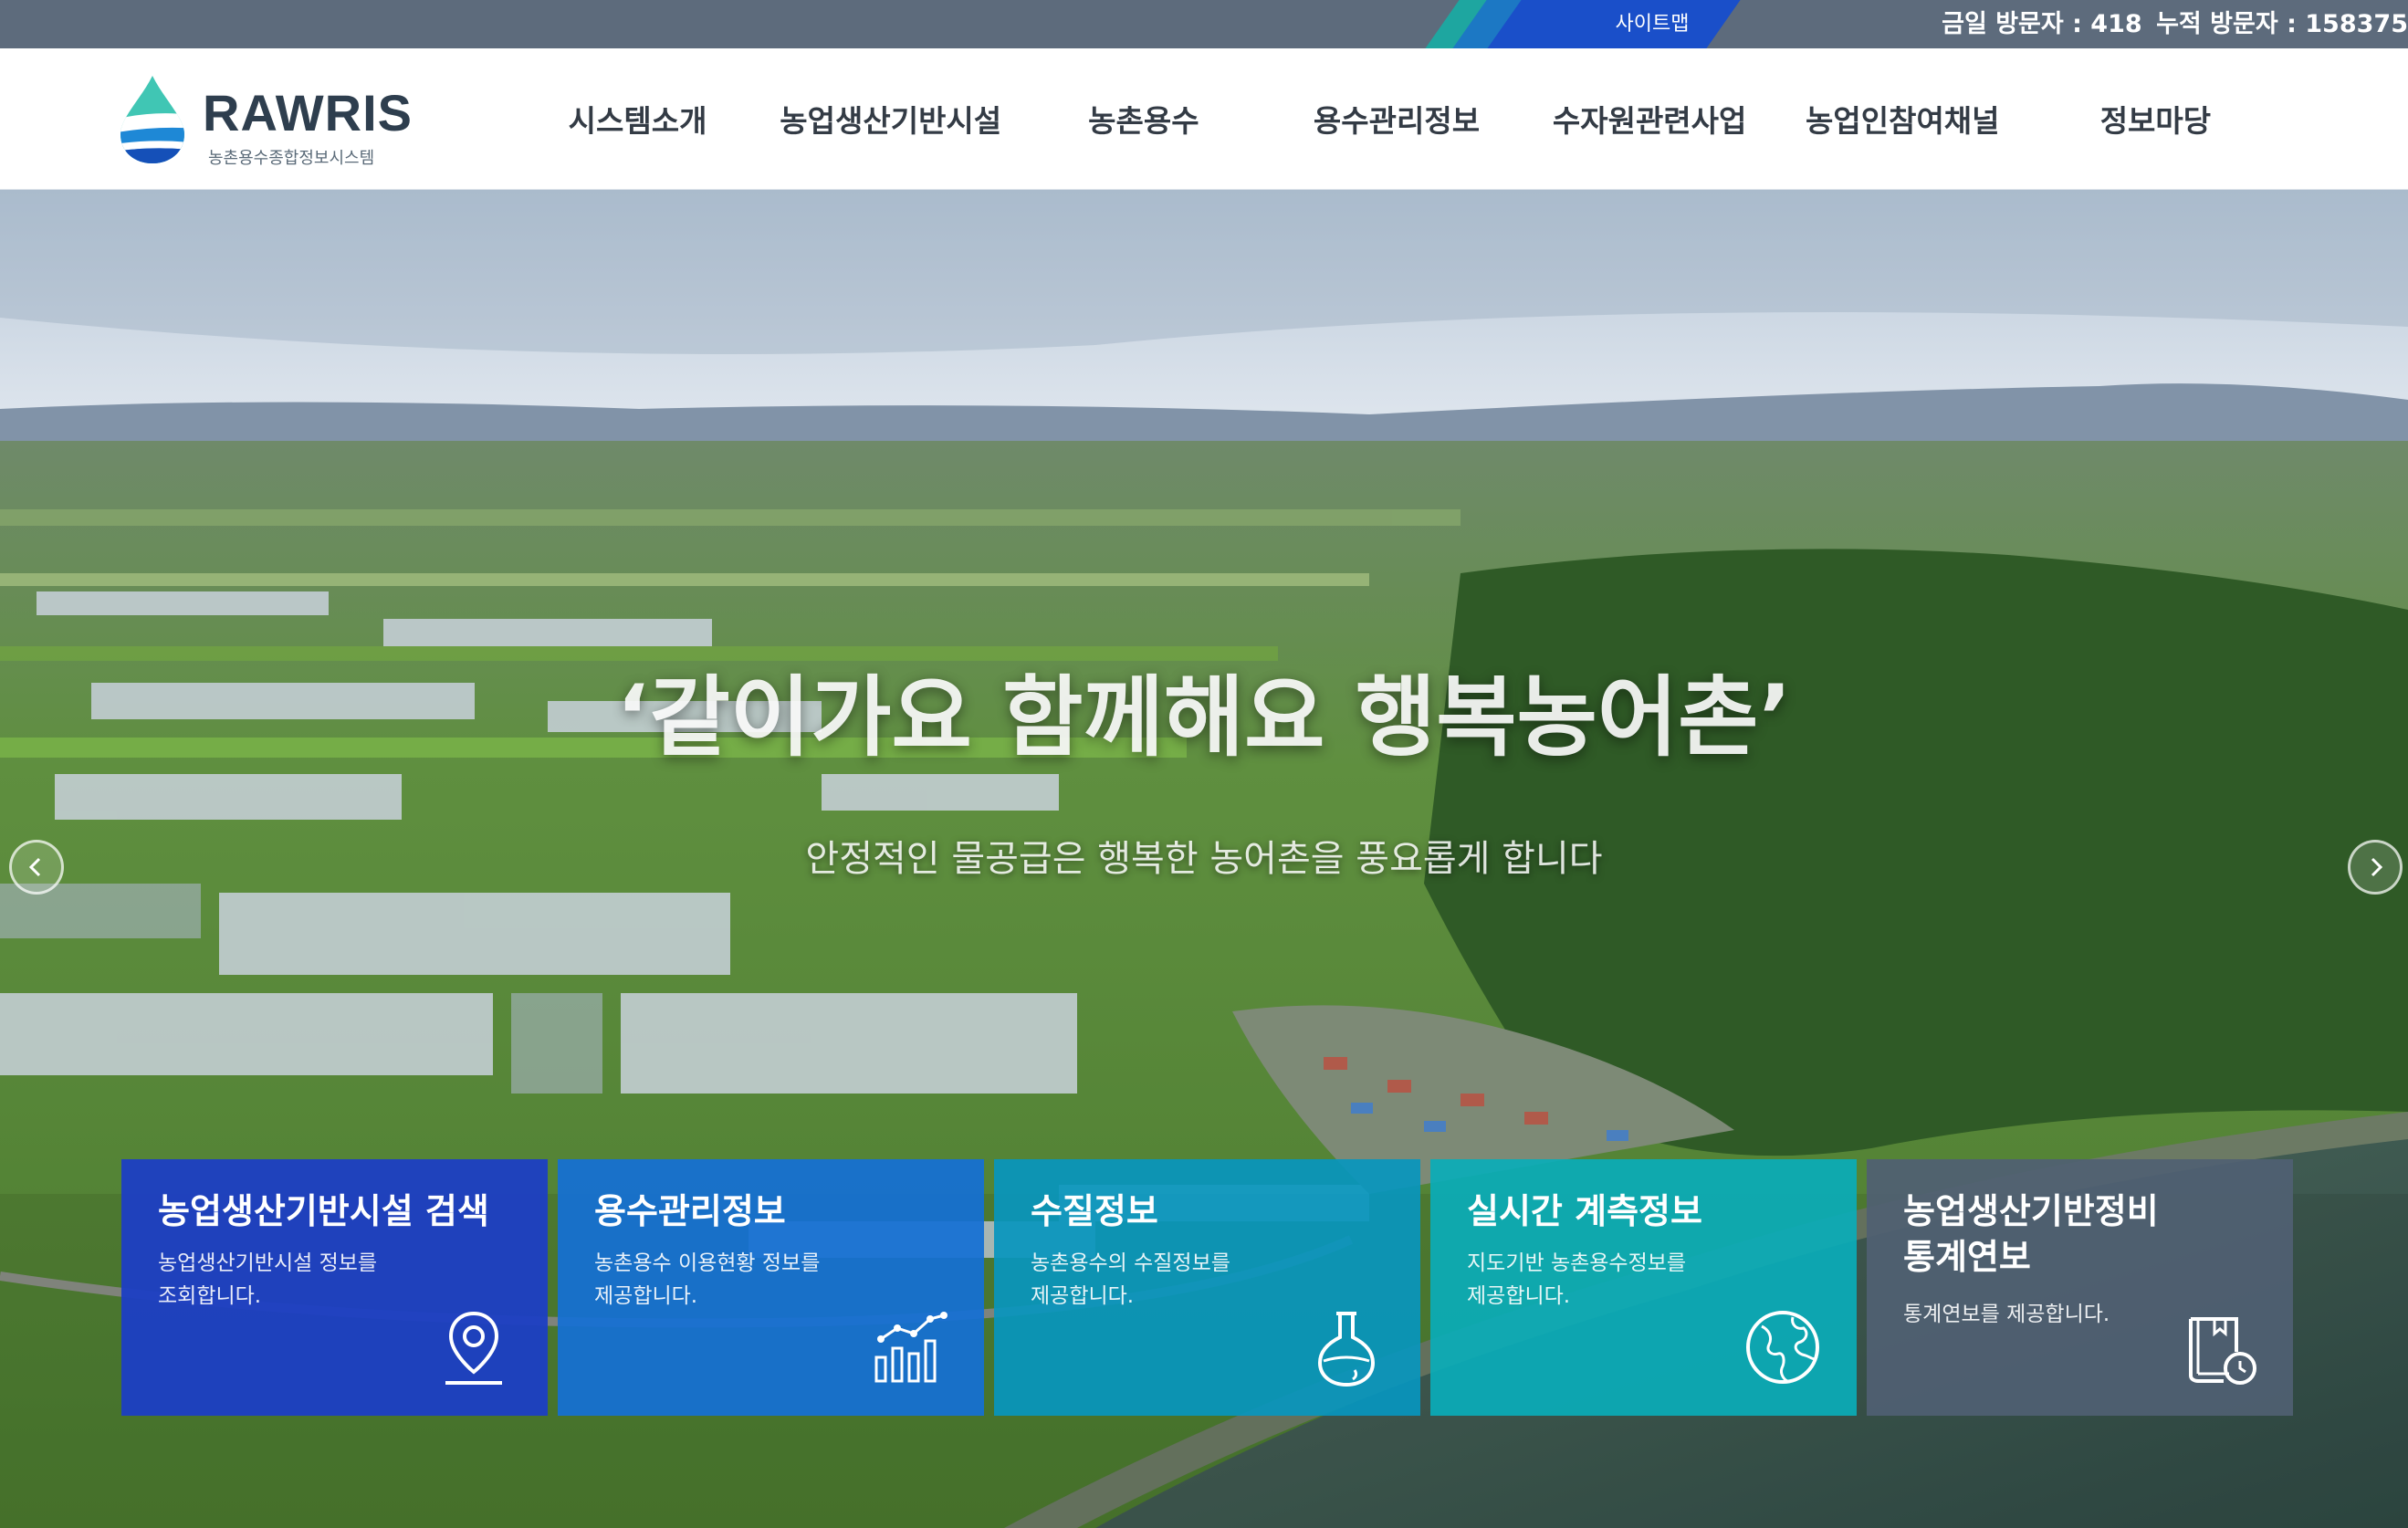  I want to click on site-logo: RAWRIS 농촌용수종합정보시스템, so click(272, 121).